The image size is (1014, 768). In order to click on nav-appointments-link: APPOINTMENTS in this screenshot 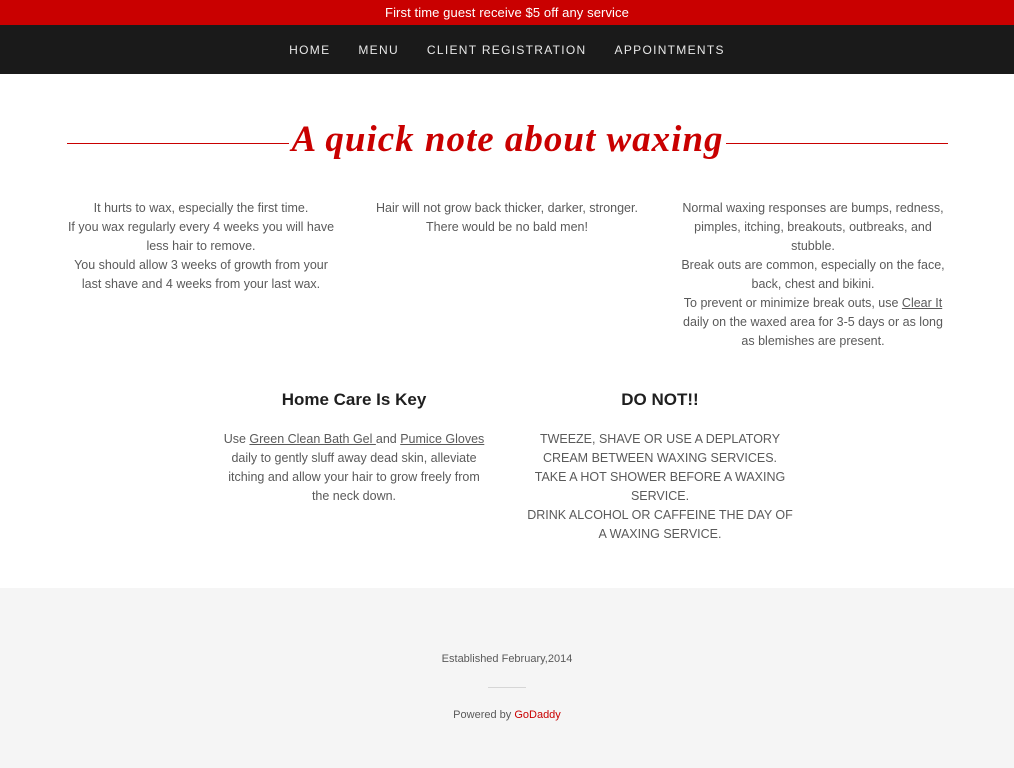, I will do `click(670, 50)`.